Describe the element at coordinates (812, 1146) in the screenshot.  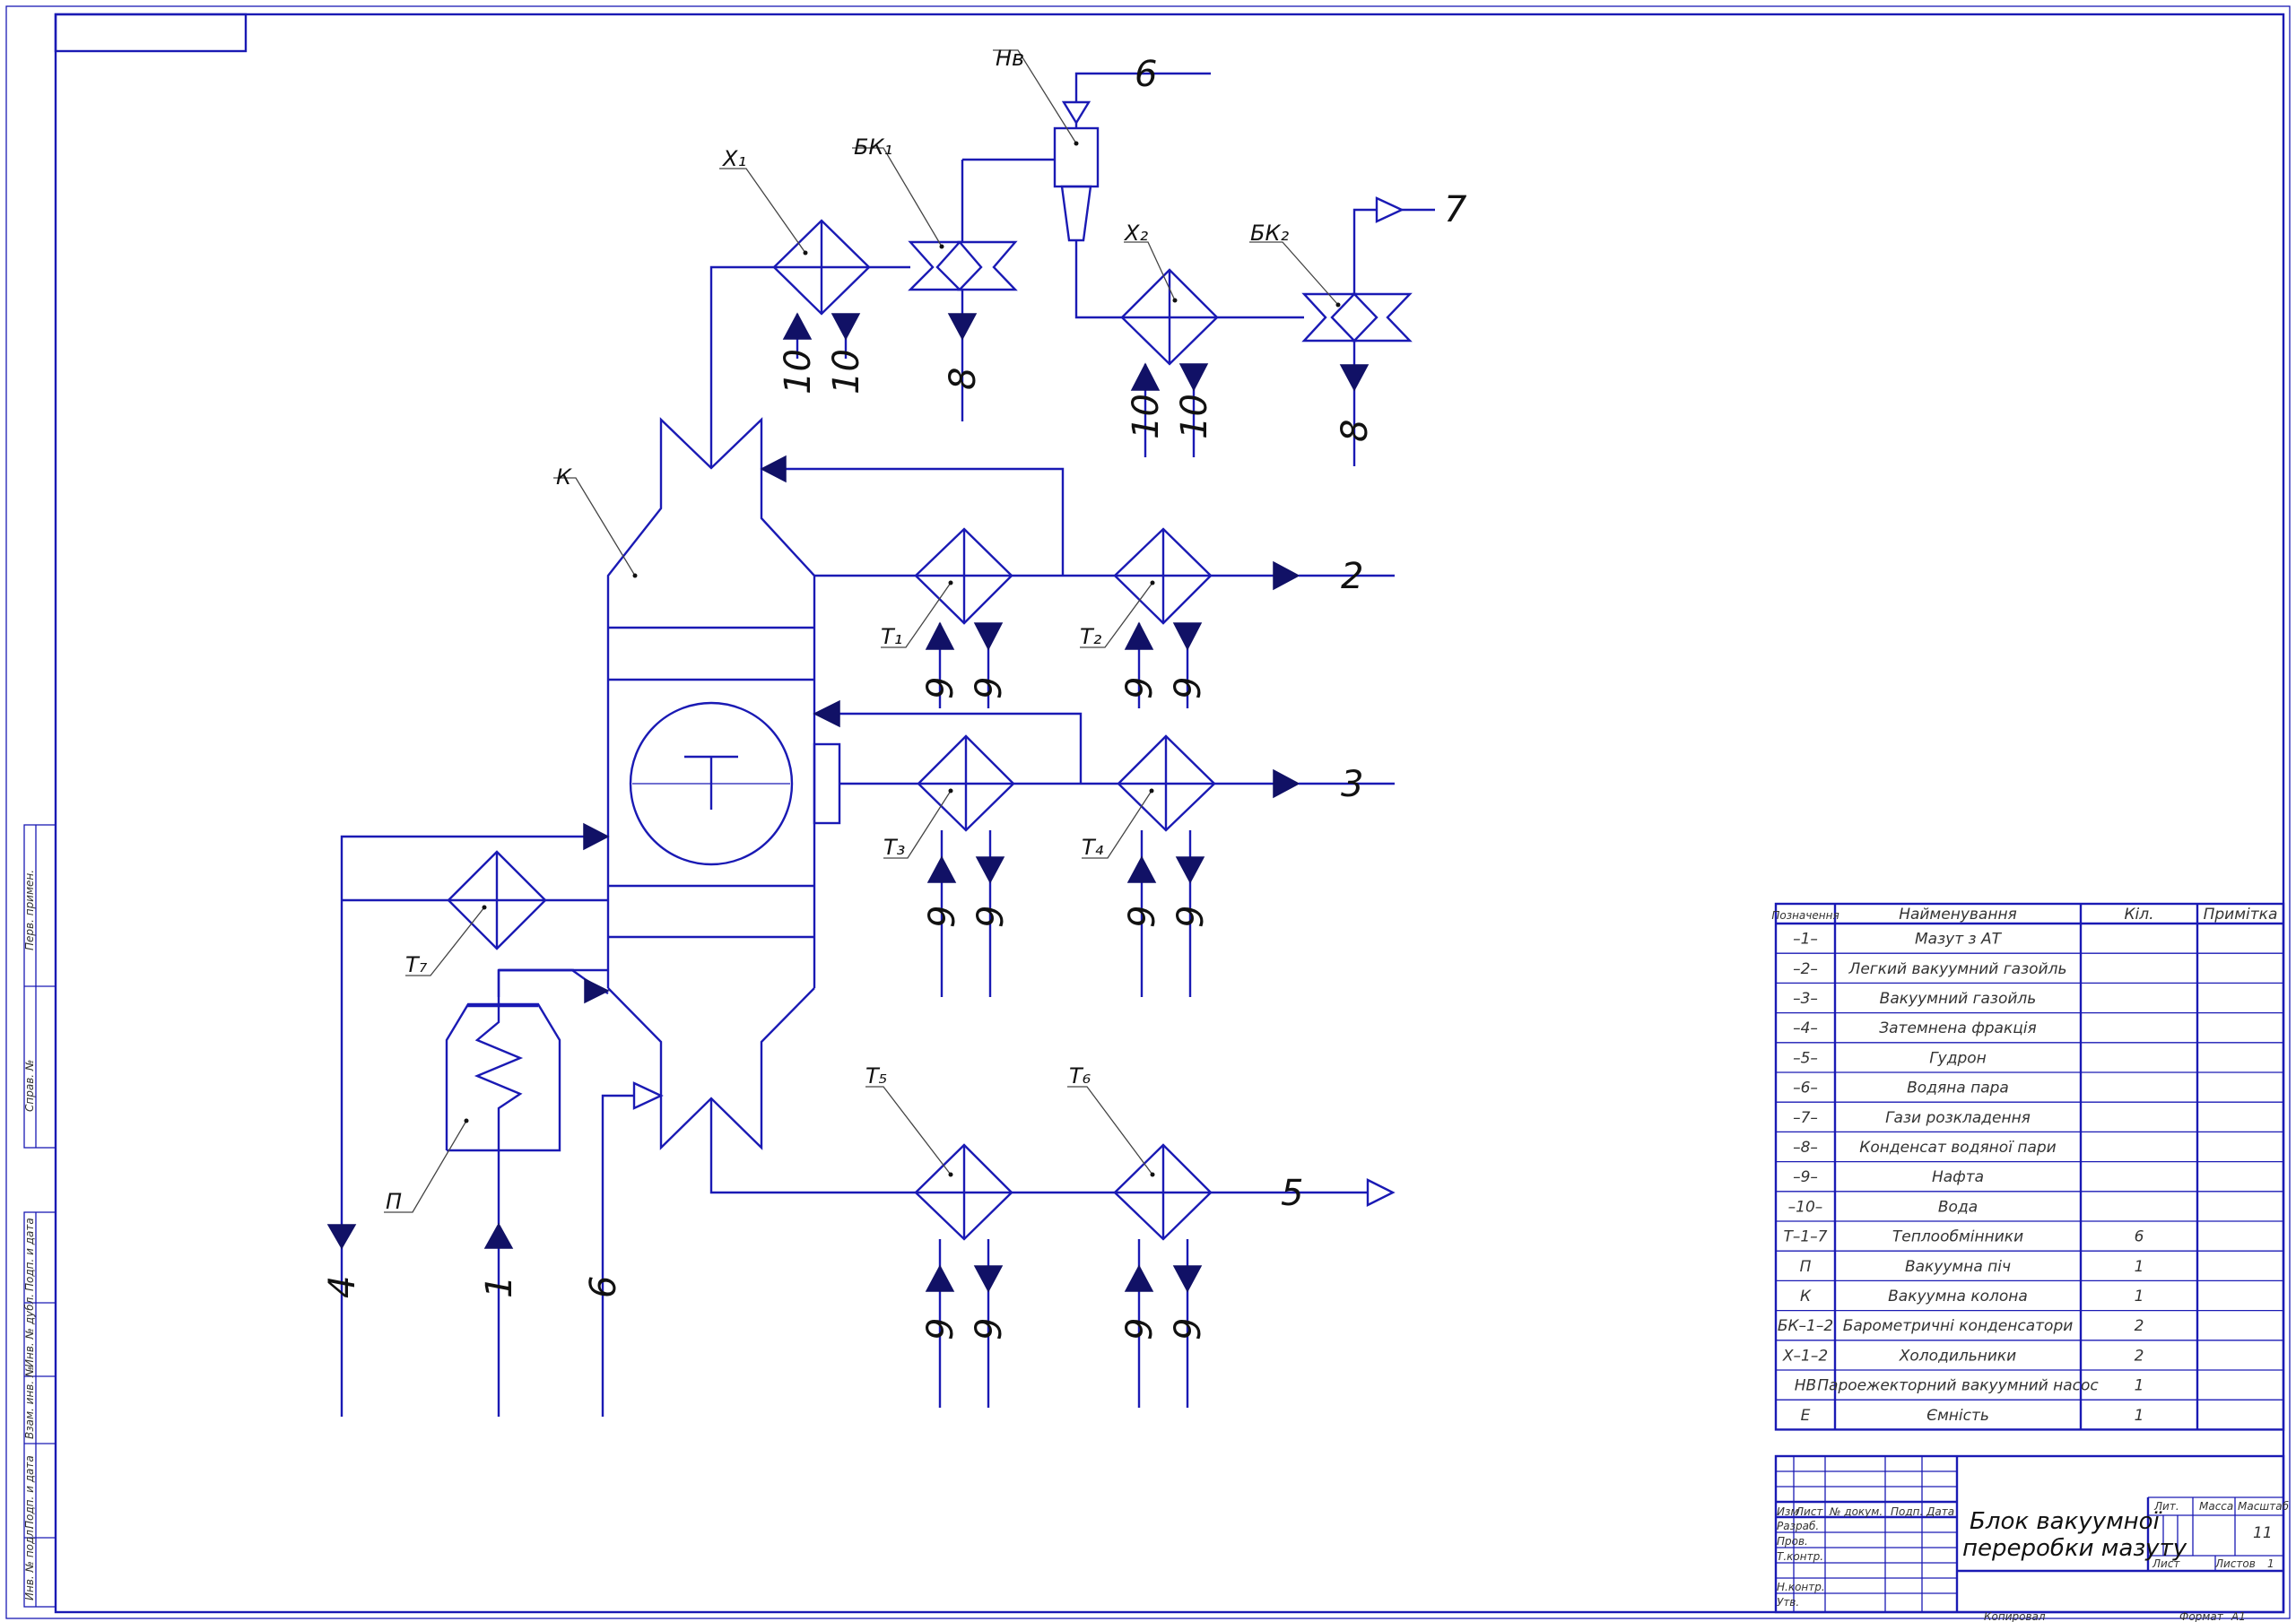
I see `bottoms-line` at that location.